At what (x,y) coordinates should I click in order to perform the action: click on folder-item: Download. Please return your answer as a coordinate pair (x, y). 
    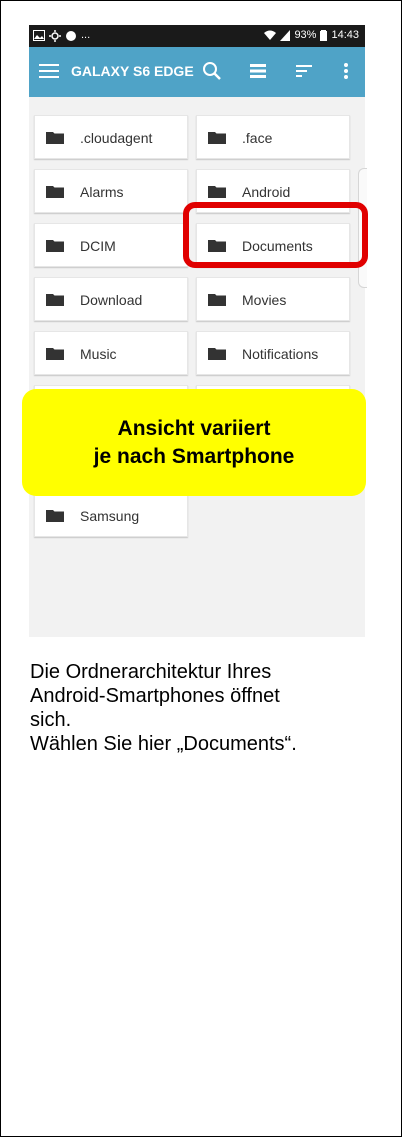
    Looking at the image, I should click on (111, 299).